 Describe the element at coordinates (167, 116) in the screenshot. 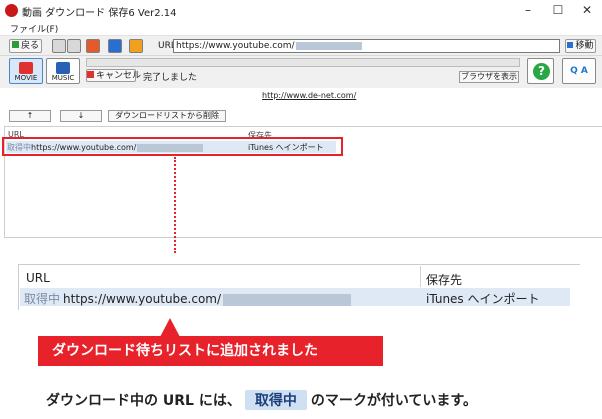

I see `delete-from-list-button: ダウンロードリストから削除` at that location.